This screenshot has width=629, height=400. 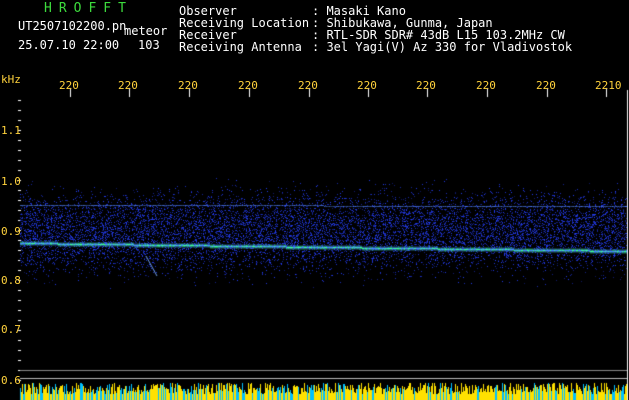 What do you see at coordinates (72, 26) in the screenshot?
I see `filename: UT2507102200.pn` at bounding box center [72, 26].